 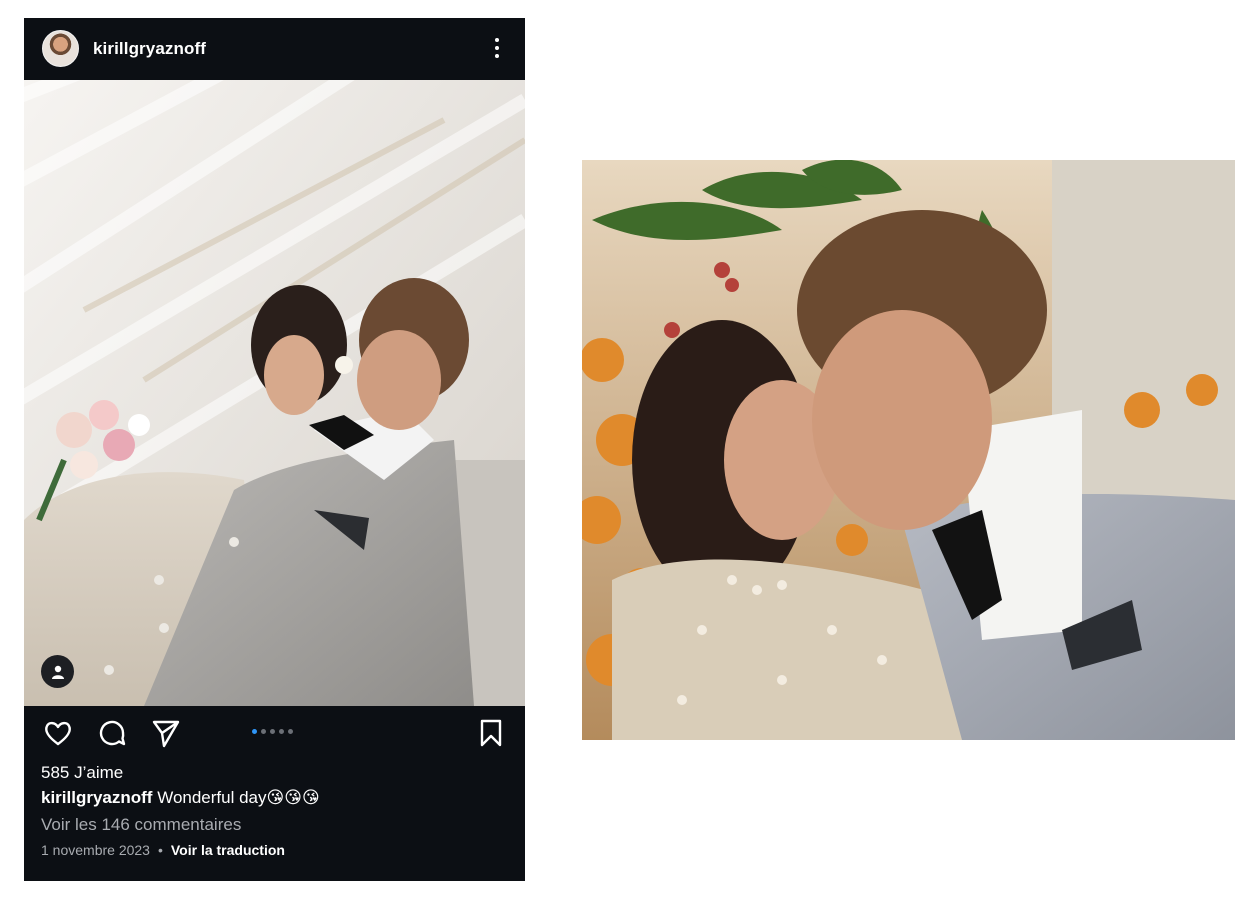 What do you see at coordinates (96, 797) in the screenshot?
I see `caption-username: kirillgryaznoff` at bounding box center [96, 797].